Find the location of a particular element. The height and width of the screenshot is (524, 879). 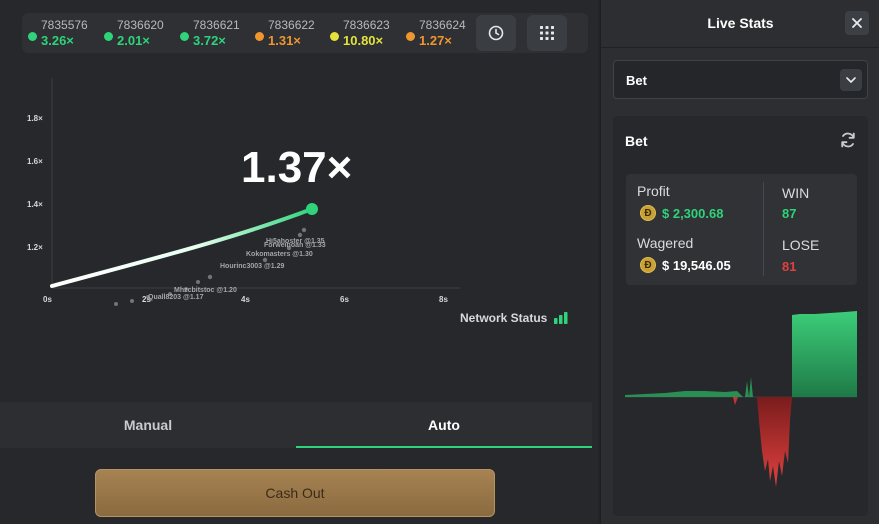

history-button is located at coordinates (496, 33).